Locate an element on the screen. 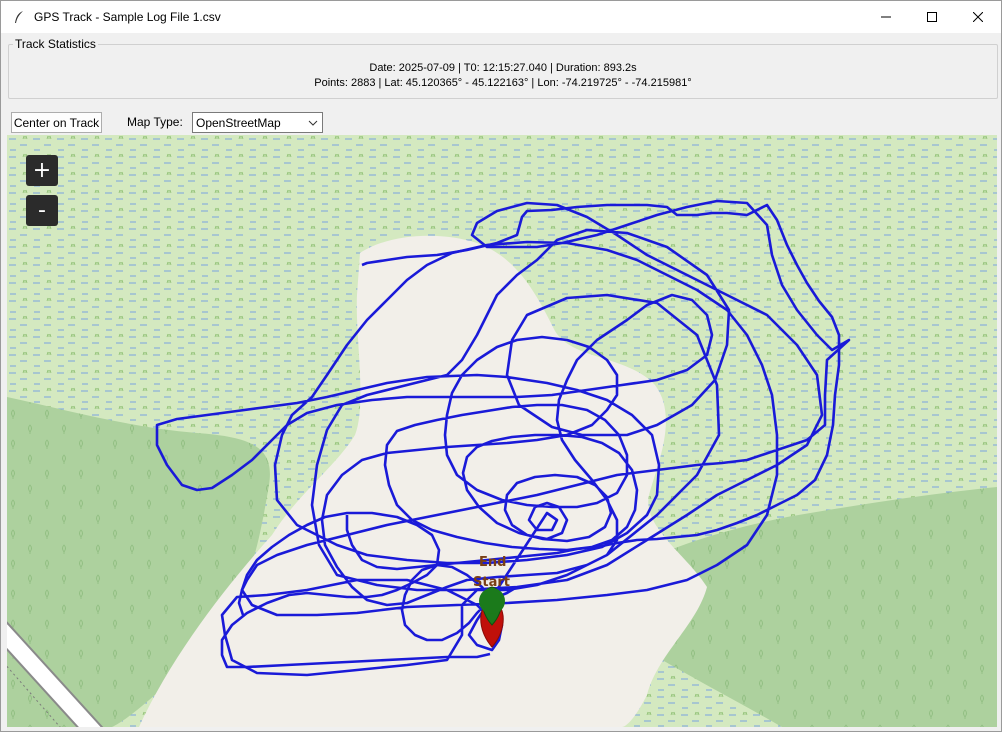  window-title: GPS Track - Sample Log File 1.csv is located at coordinates (127, 17).